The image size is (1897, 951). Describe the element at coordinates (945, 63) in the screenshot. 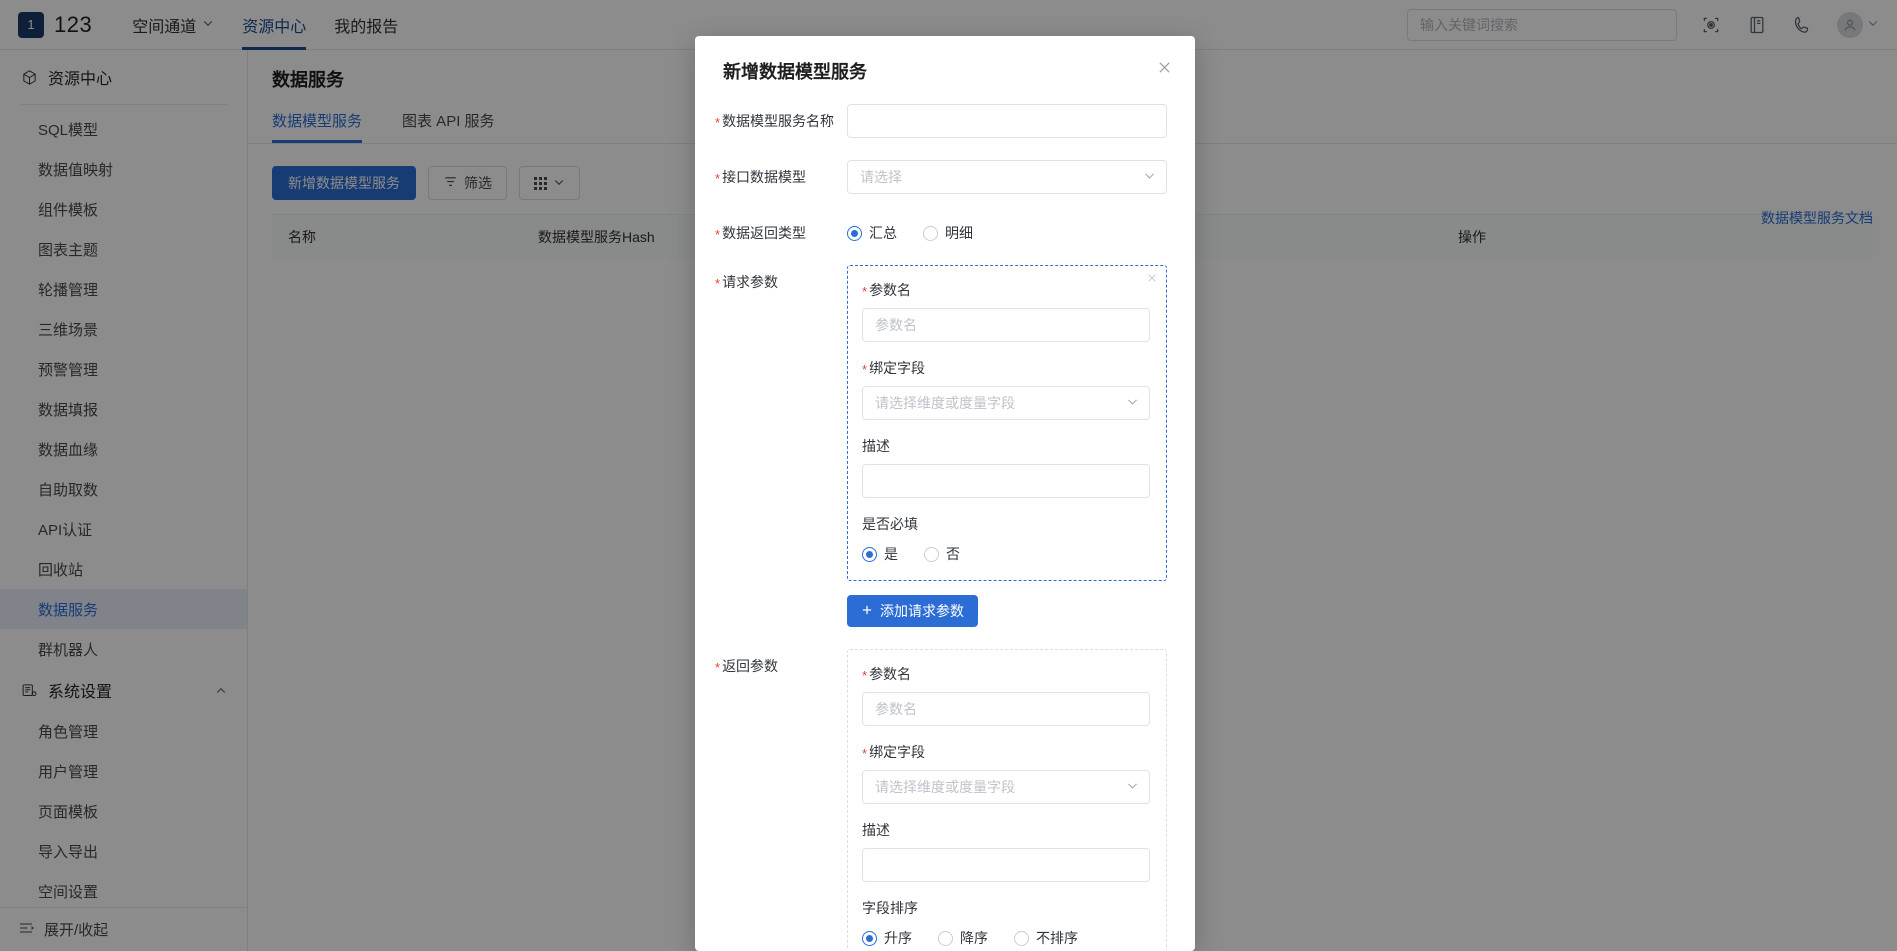

I see `dialog-header: 新增数据模型服务` at that location.